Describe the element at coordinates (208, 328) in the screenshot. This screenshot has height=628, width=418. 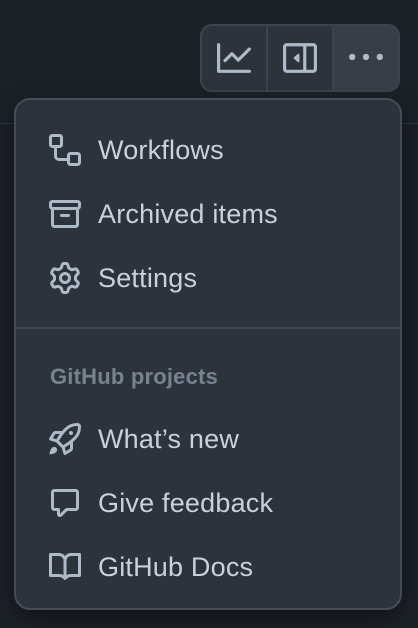
I see `menu-divider` at that location.